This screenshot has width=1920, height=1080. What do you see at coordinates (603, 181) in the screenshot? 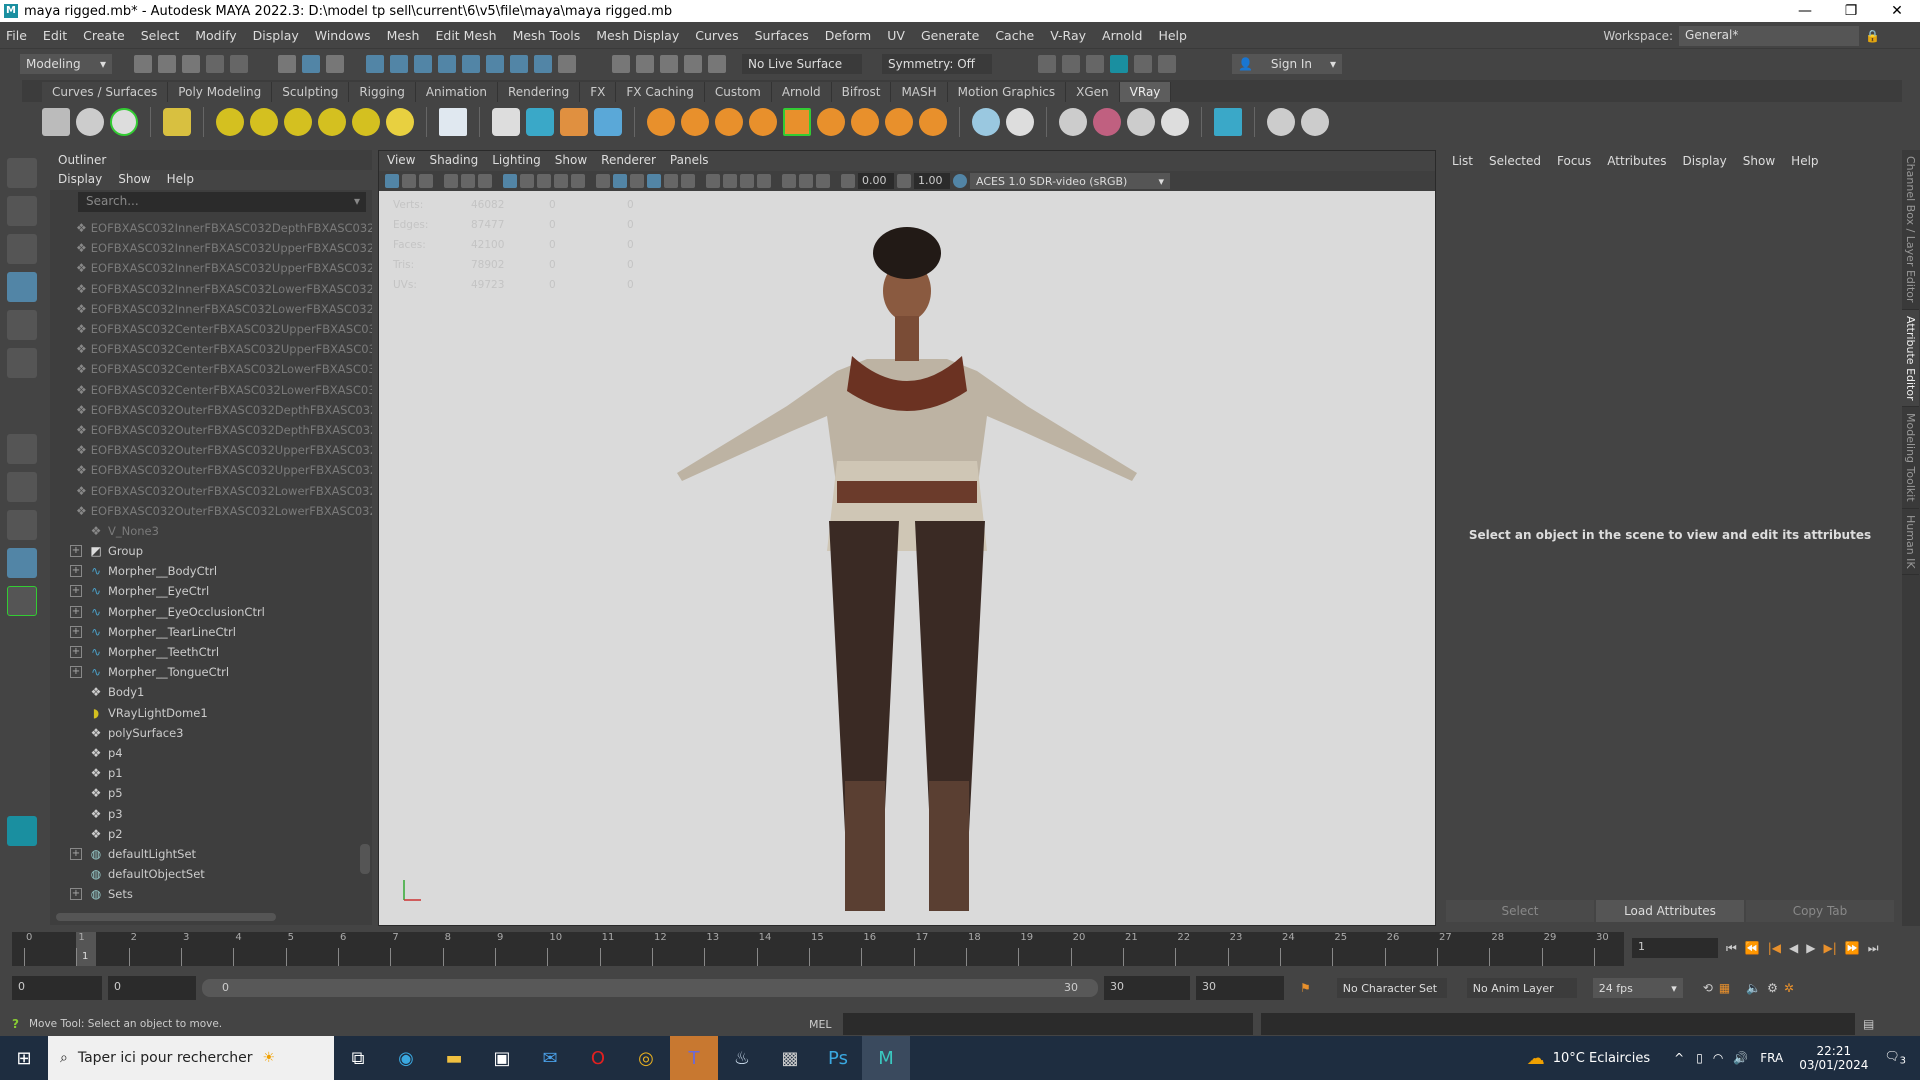
I see `wireframe-icon` at bounding box center [603, 181].